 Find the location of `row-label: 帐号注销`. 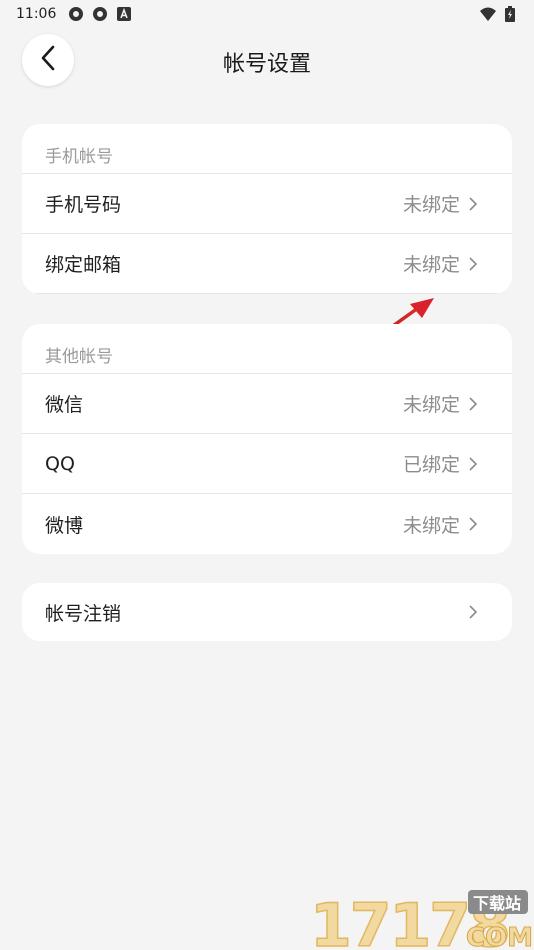

row-label: 帐号注销 is located at coordinates (83, 613).